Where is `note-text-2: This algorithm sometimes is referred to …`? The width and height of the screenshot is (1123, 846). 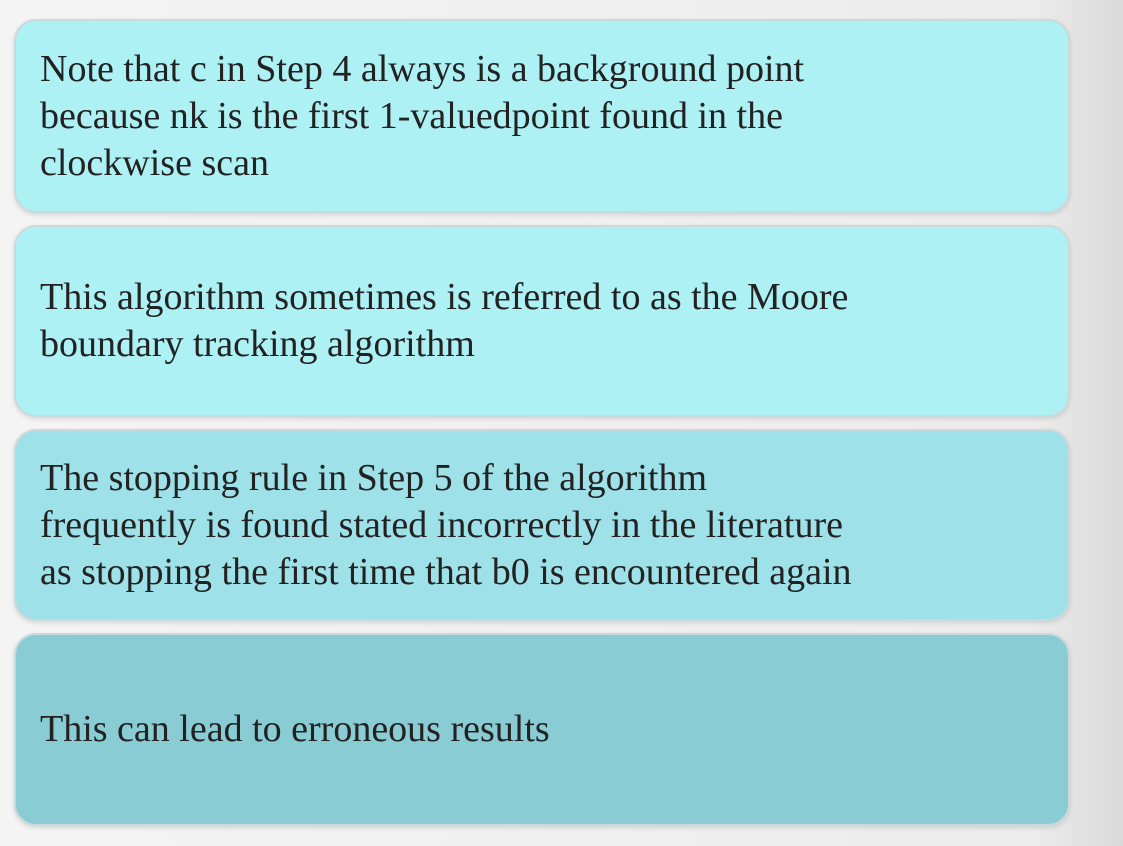
note-text-2: This algorithm sometimes is referred to … is located at coordinates (444, 320).